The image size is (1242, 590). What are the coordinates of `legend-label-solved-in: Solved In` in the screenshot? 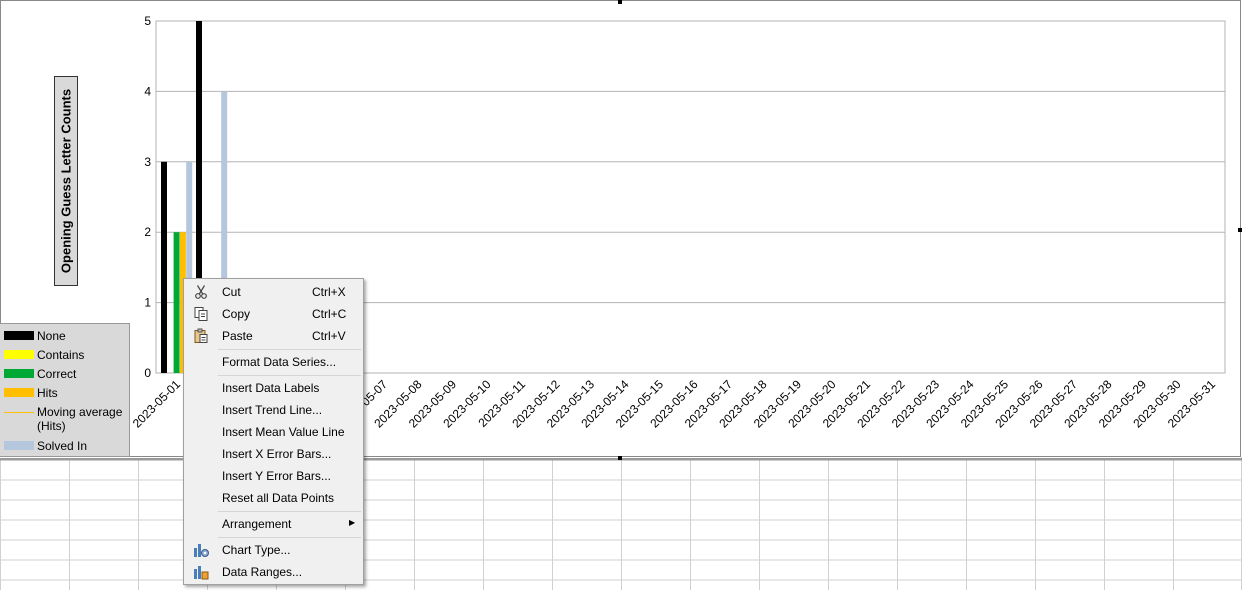 It's located at (62, 446).